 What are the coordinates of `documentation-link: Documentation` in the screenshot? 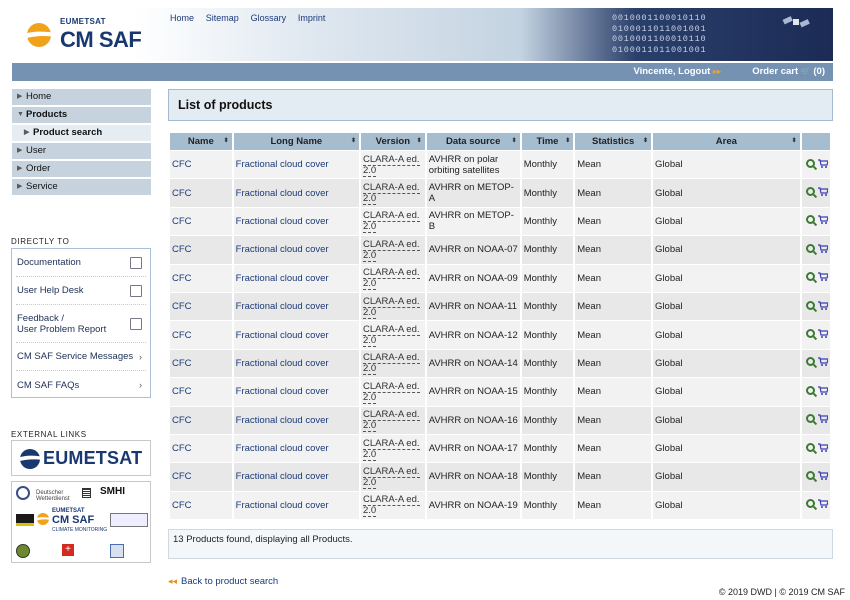 It's located at (81, 263).